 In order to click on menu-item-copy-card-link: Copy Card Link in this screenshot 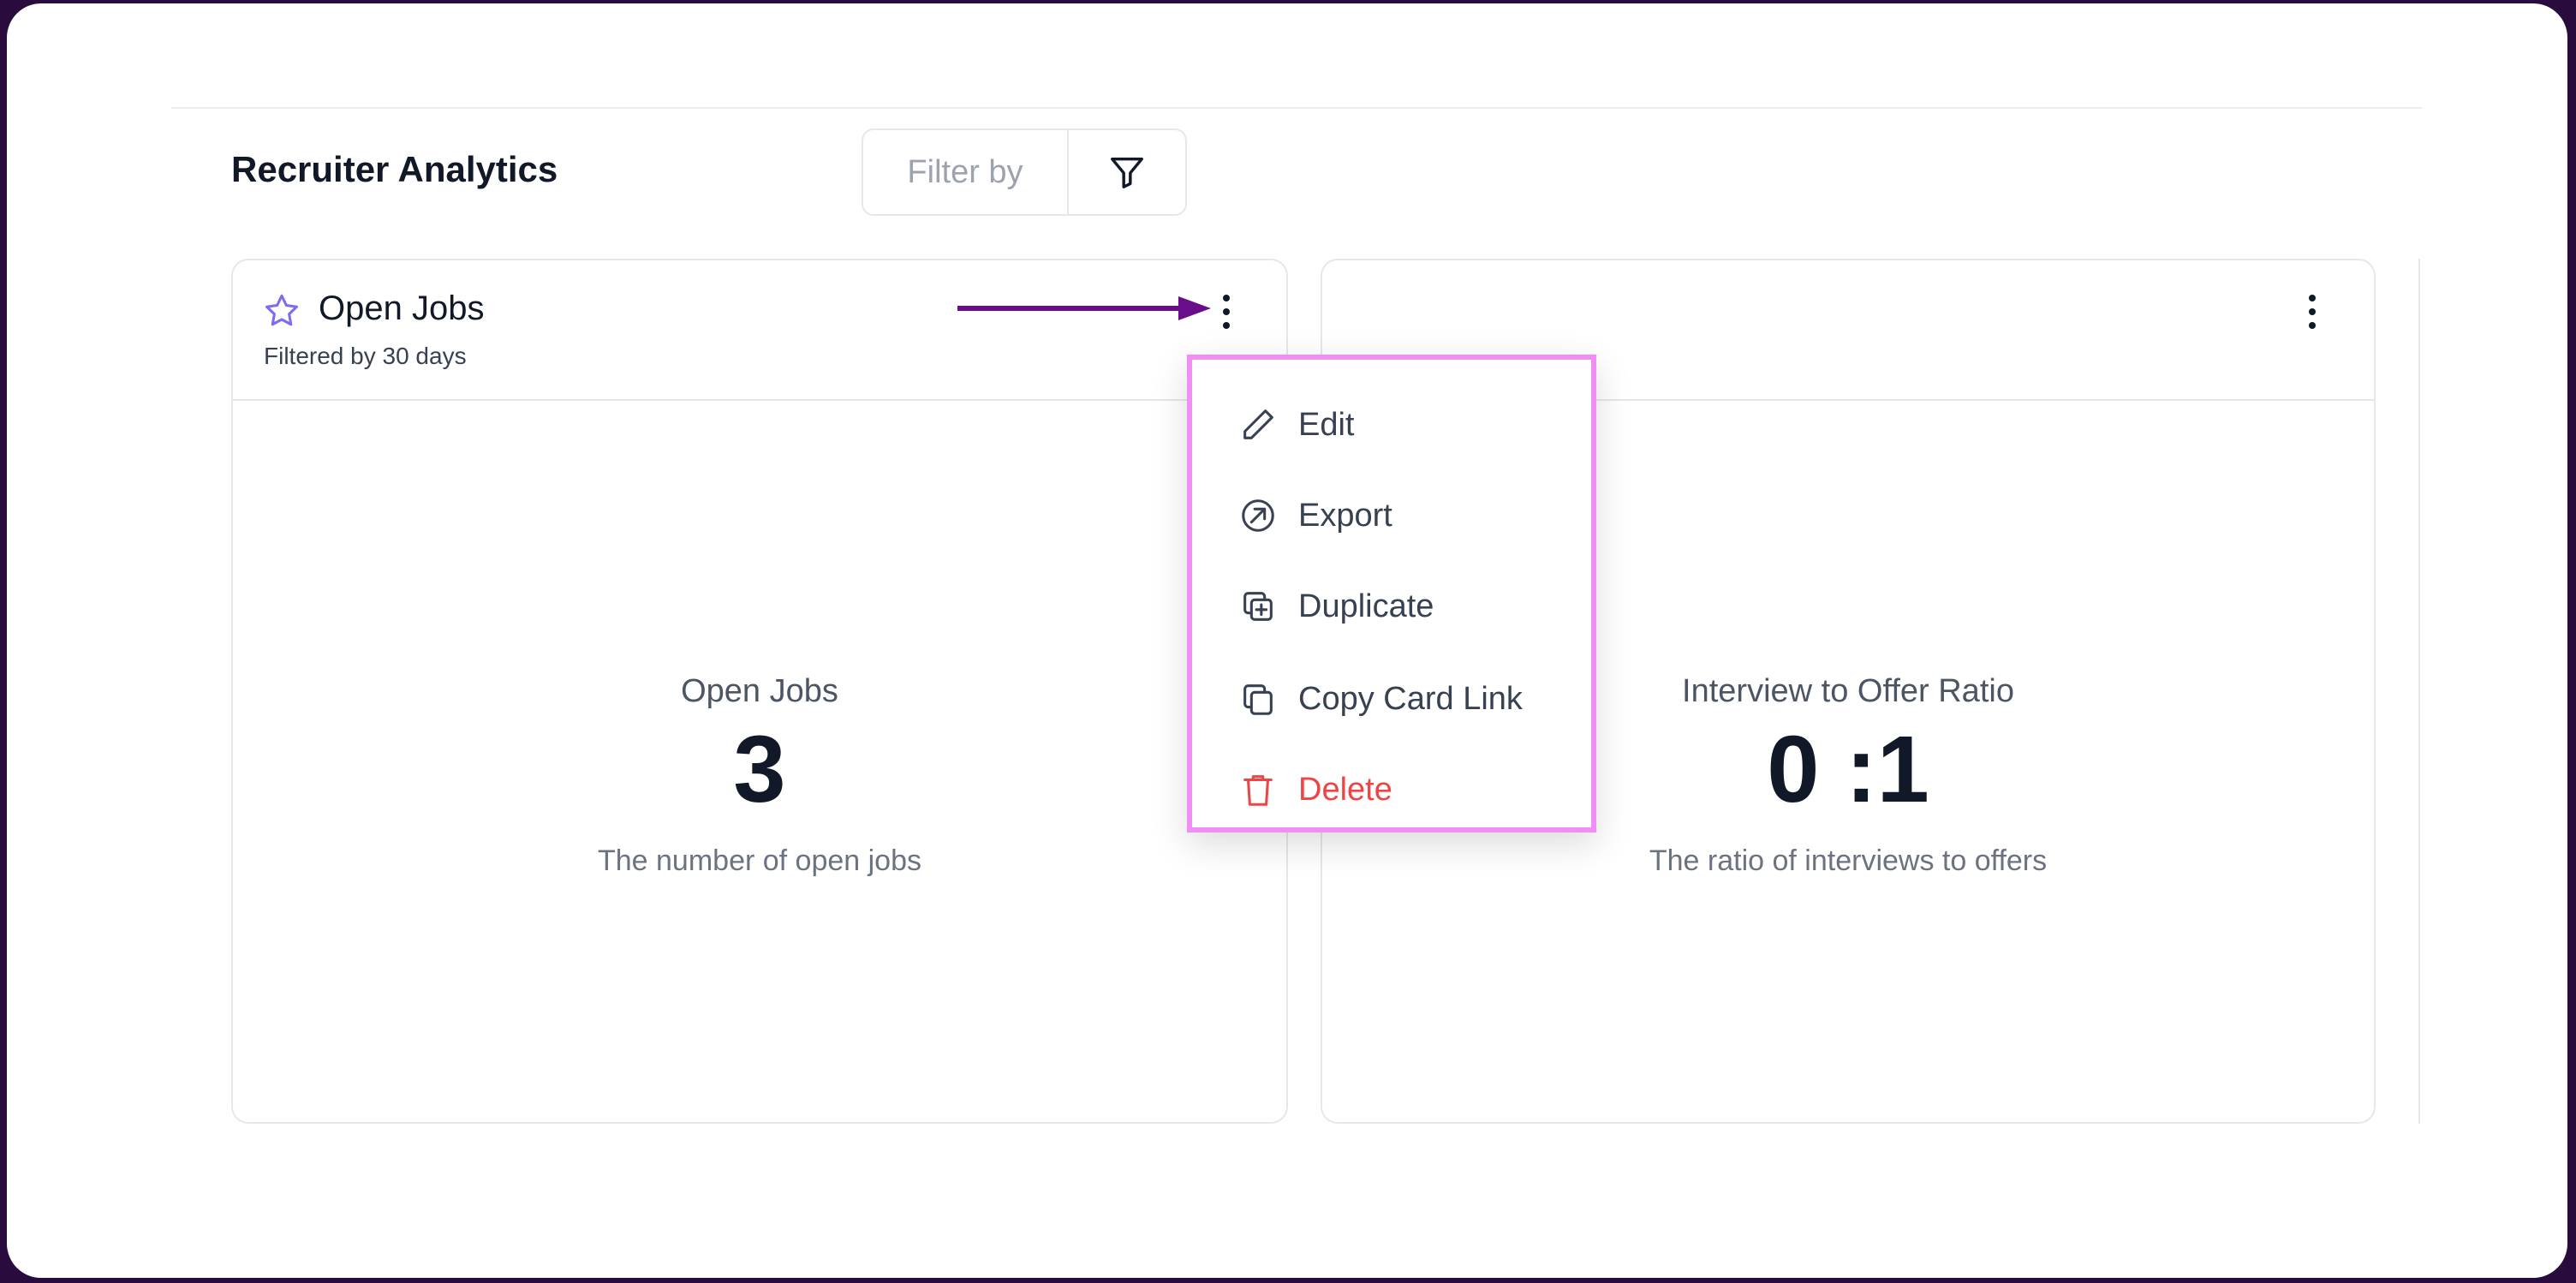, I will do `click(1380, 699)`.